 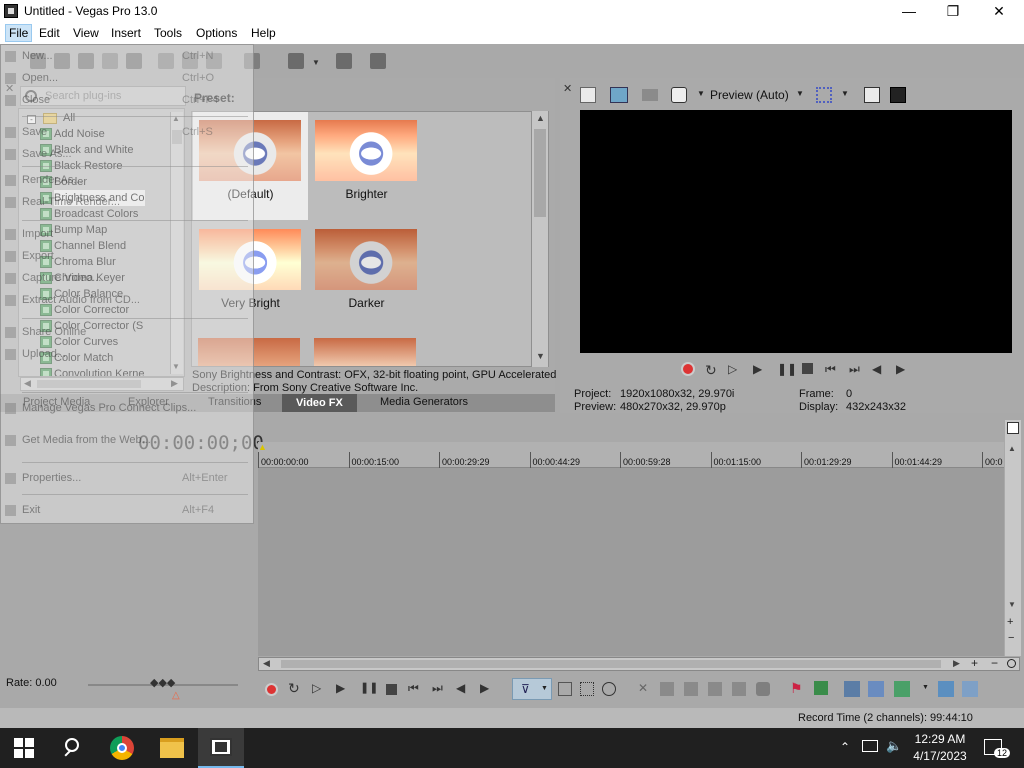 I want to click on grid-icon, so click(x=824, y=95).